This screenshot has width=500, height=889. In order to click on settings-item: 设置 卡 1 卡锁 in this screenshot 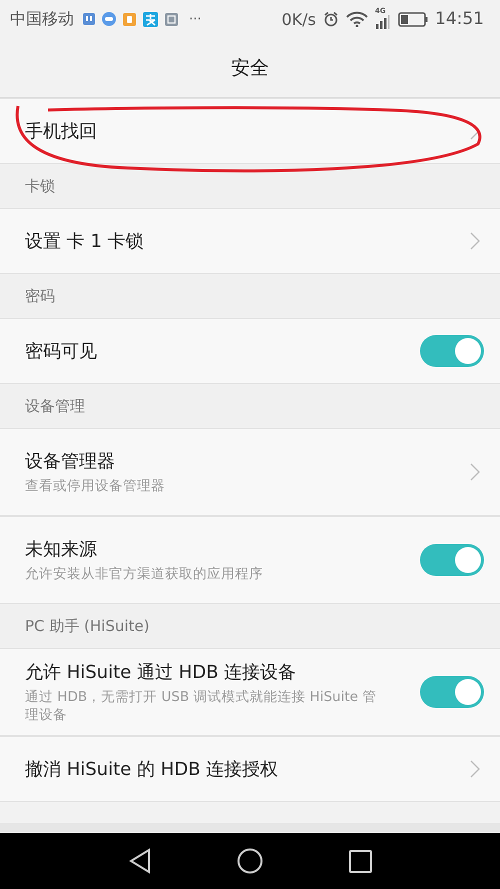, I will do `click(250, 241)`.